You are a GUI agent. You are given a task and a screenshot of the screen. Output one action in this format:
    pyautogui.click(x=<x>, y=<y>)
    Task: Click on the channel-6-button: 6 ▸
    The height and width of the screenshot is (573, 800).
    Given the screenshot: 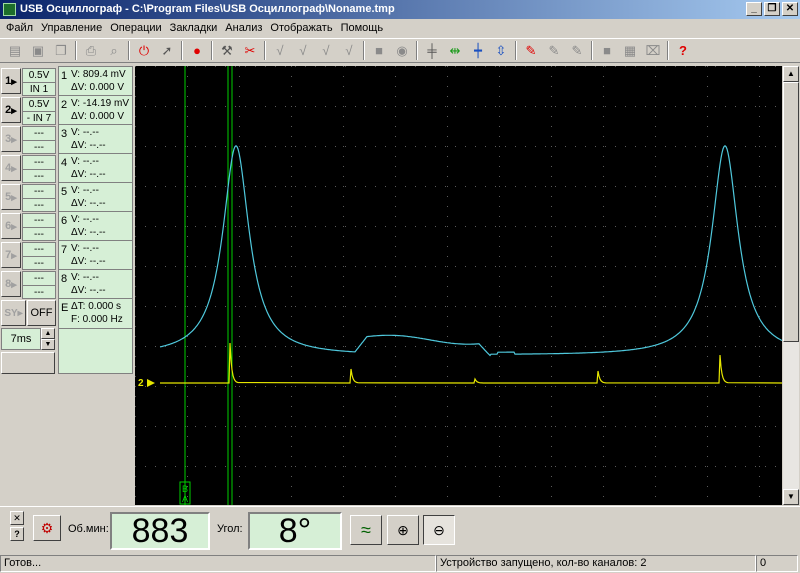 What is the action you would take?
    pyautogui.click(x=11, y=226)
    